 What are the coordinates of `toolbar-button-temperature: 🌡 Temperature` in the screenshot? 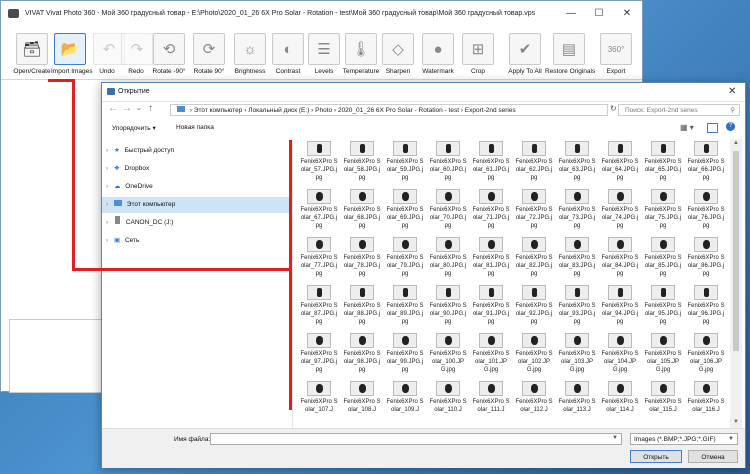 It's located at (361, 55).